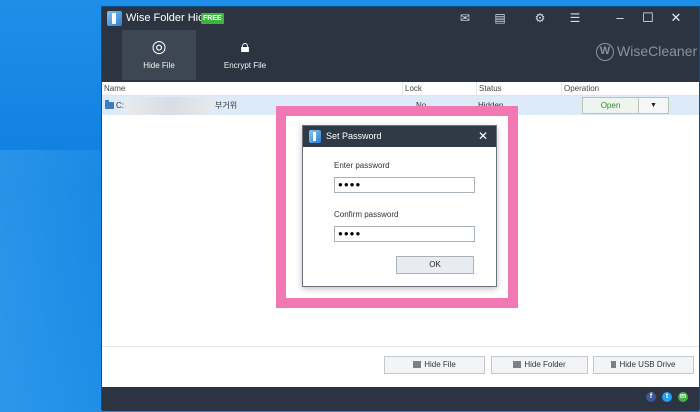 The width and height of the screenshot is (700, 412). Describe the element at coordinates (404, 185) in the screenshot. I see `enter-password-field: ●●●●` at that location.